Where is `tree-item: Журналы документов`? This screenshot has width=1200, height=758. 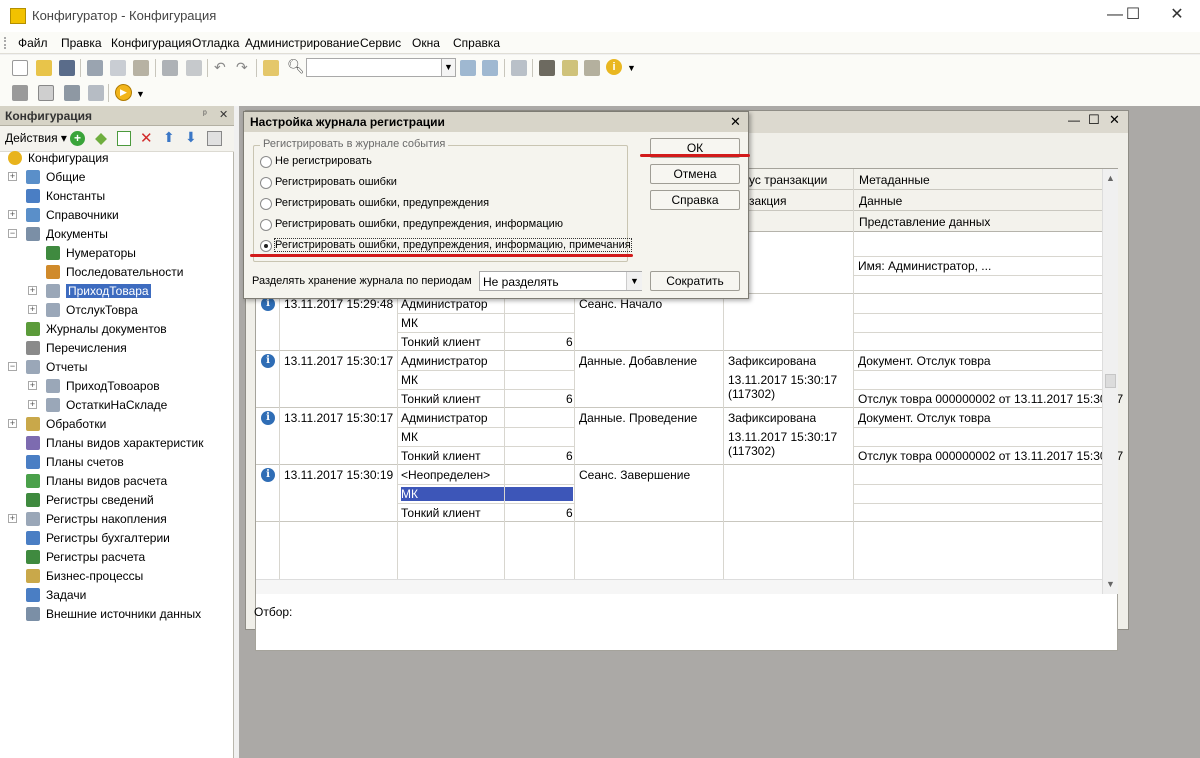 tree-item: Журналы документов is located at coordinates (116, 329).